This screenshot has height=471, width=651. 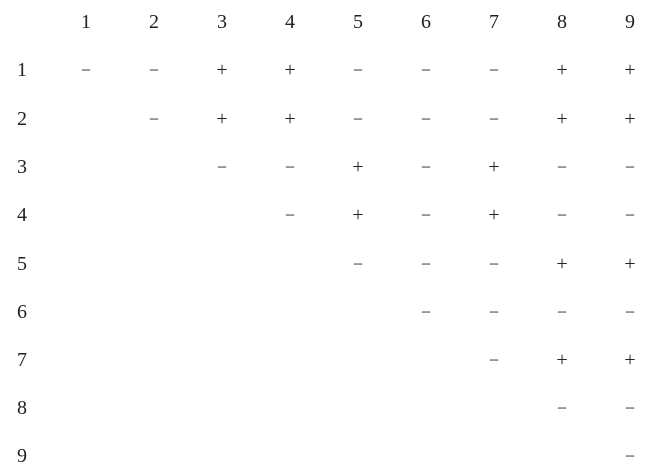 I want to click on row-header: 6, so click(x=22, y=312).